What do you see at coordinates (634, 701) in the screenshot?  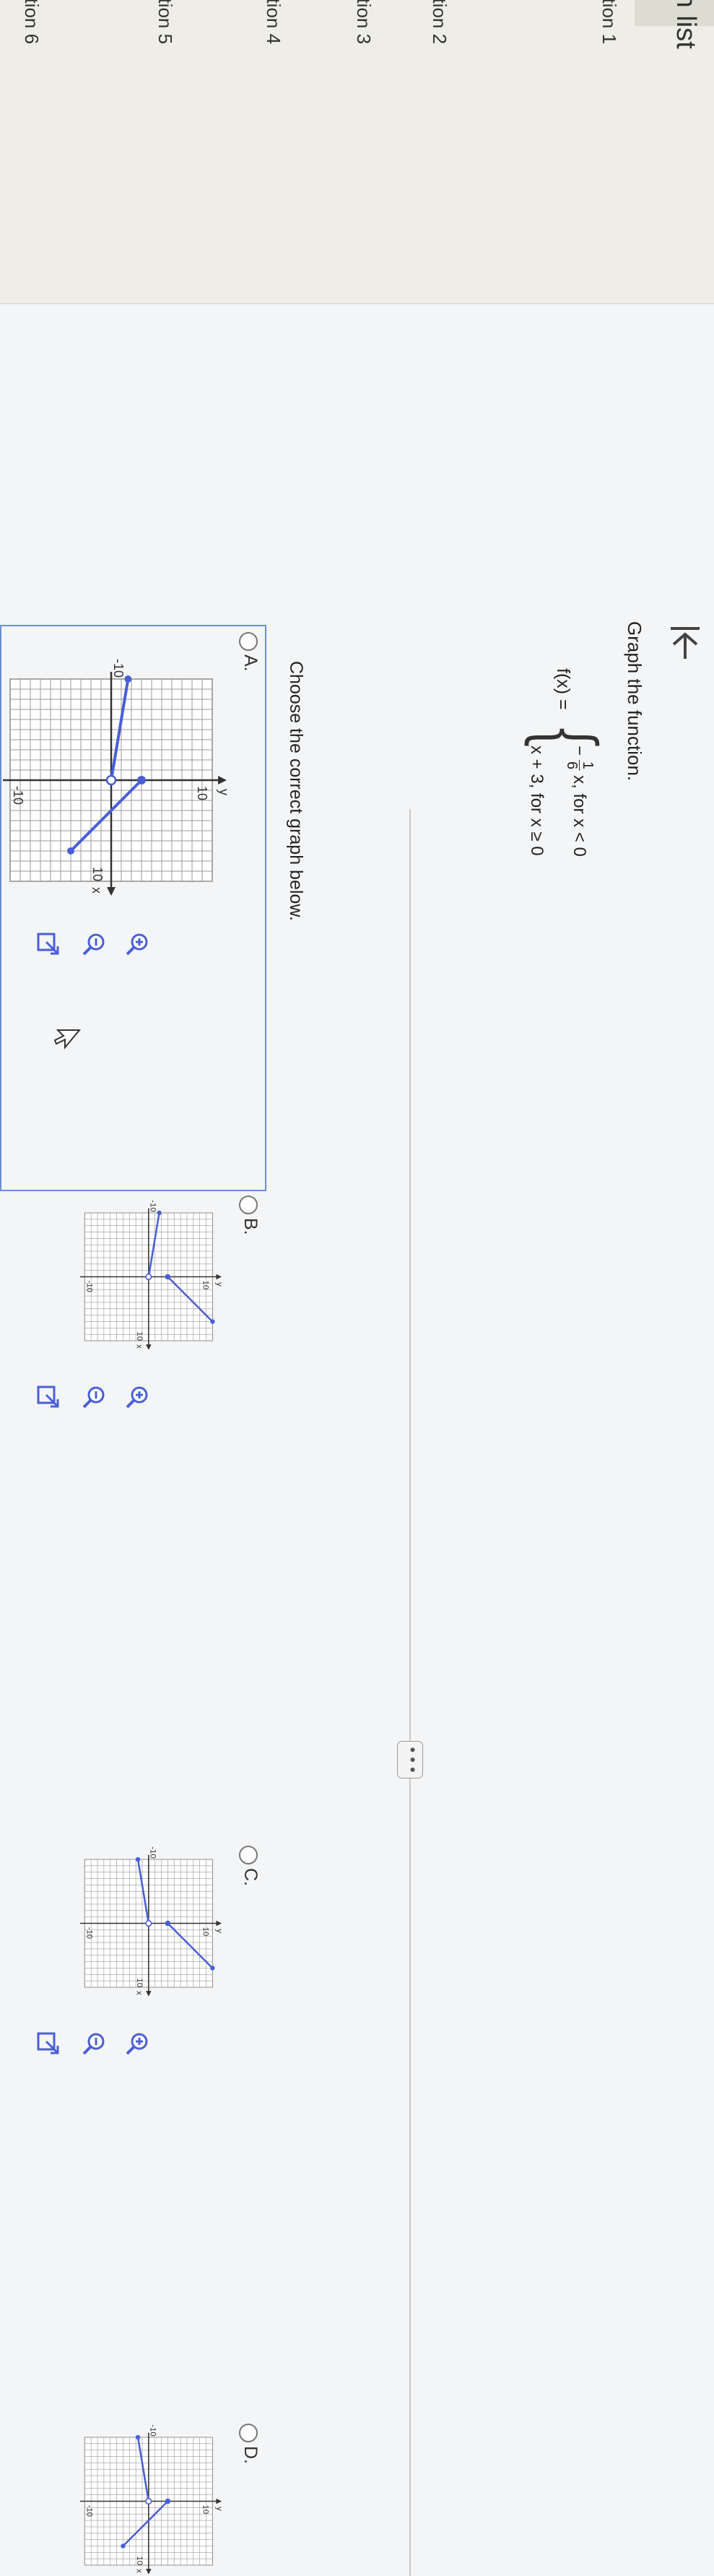 I see `question-prompt: Graph the function.` at bounding box center [634, 701].